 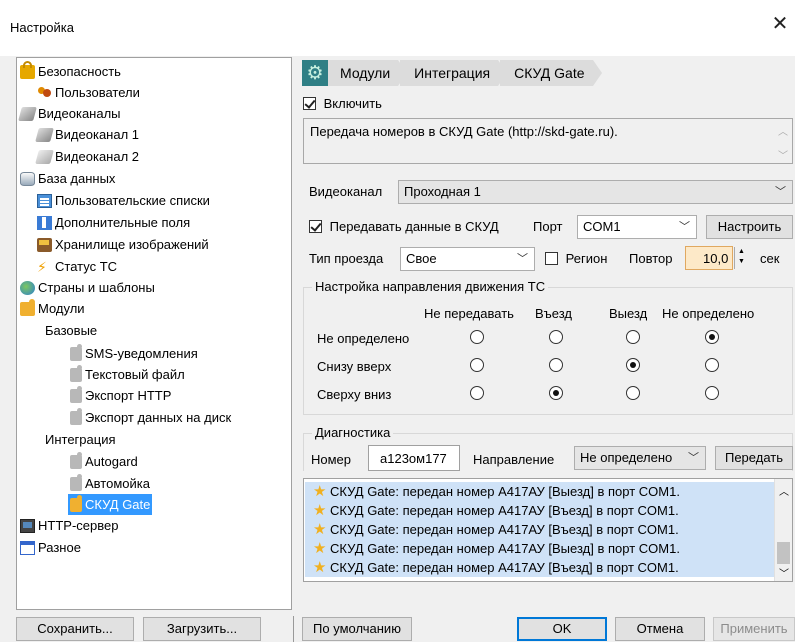 I want to click on tree-item-label: Autogard, so click(x=111, y=461).